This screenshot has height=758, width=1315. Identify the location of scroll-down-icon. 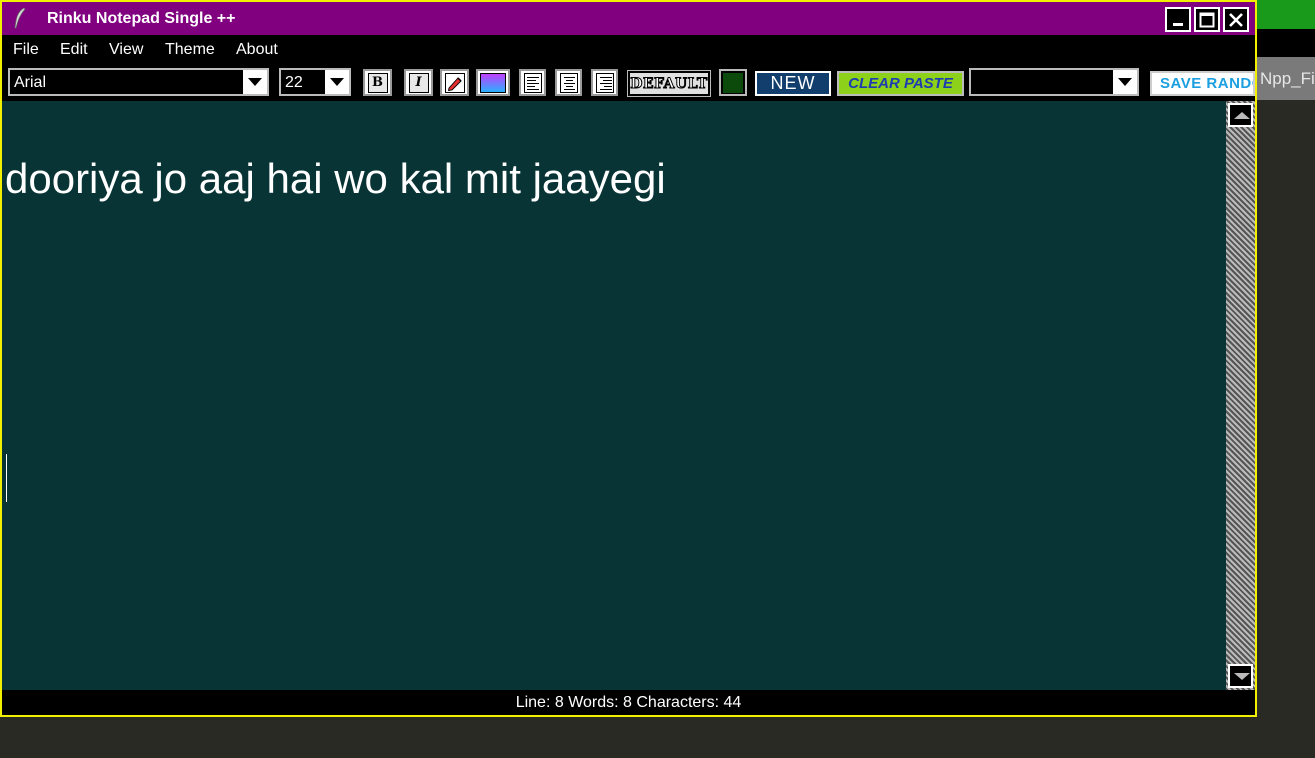
(1240, 676).